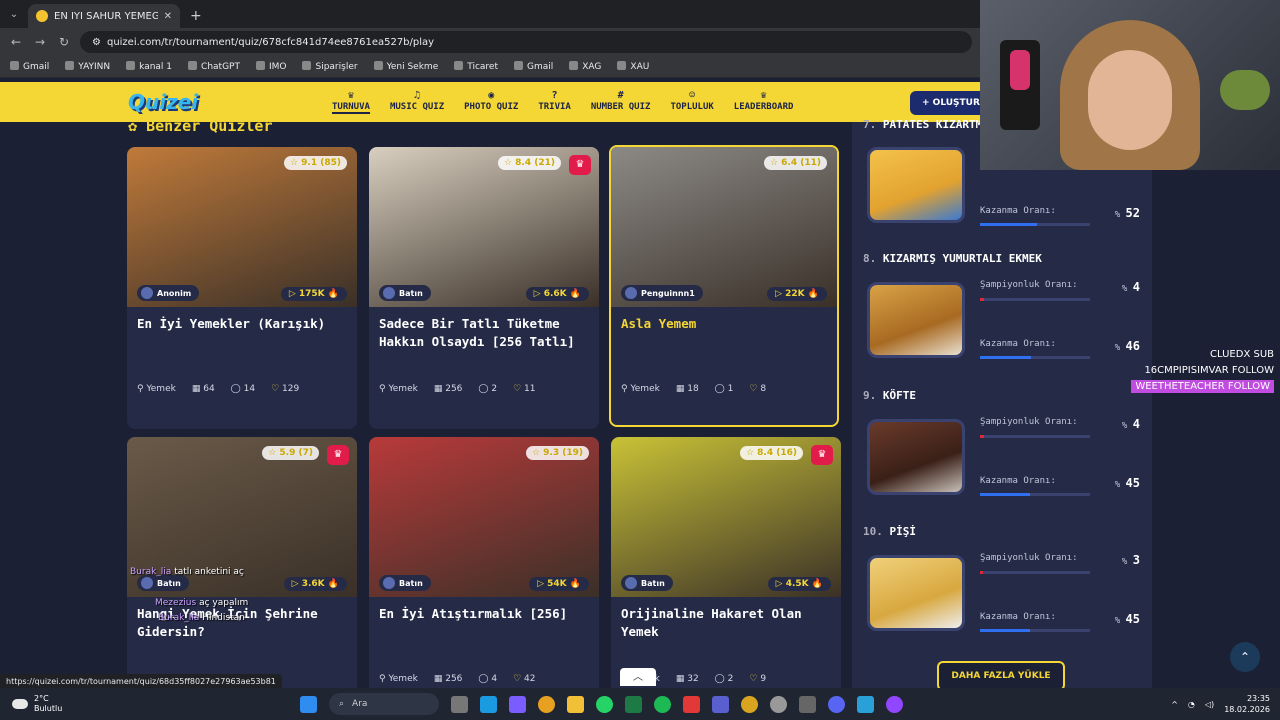  What do you see at coordinates (338, 455) in the screenshot?
I see `crown-icon: ♛` at bounding box center [338, 455].